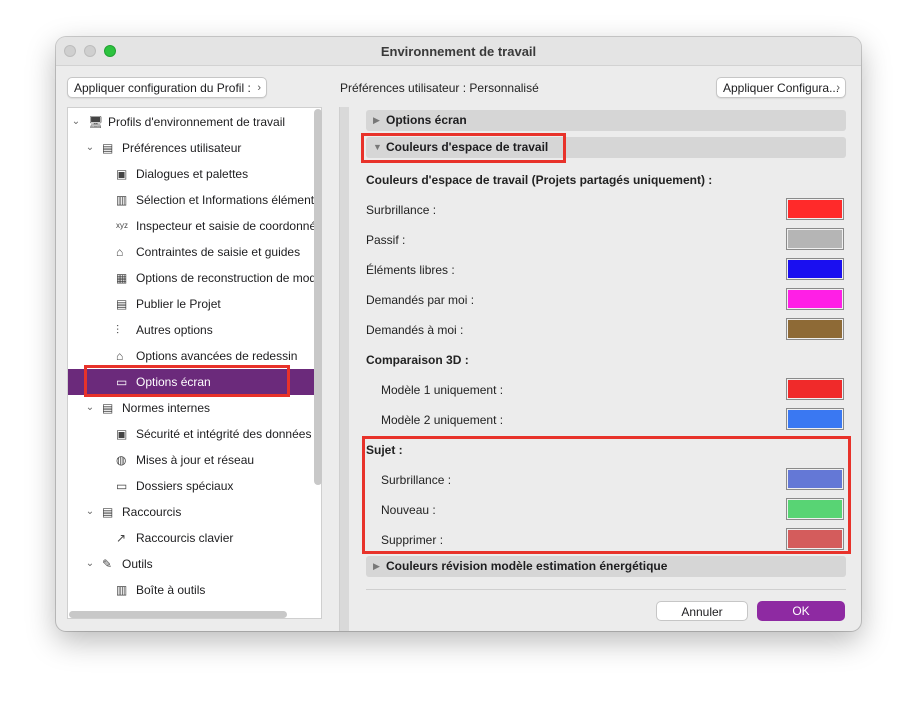 Image resolution: width=917 pixels, height=706 pixels. What do you see at coordinates (229, 226) in the screenshot?
I see `tree-item-label: Inspecteur et saisie de coordonnées` at bounding box center [229, 226].